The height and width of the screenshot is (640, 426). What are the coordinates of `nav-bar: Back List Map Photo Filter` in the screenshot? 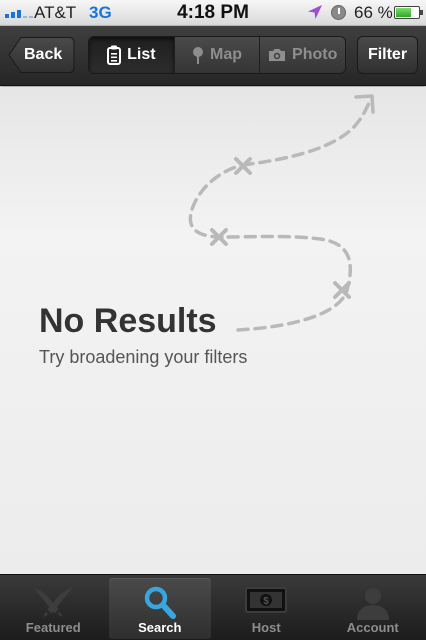 It's located at (213, 56).